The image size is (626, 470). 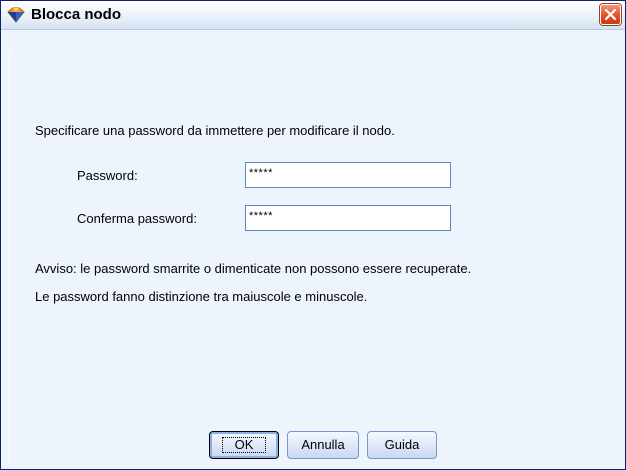 What do you see at coordinates (348, 218) in the screenshot?
I see `confirm-password-field: *****` at bounding box center [348, 218].